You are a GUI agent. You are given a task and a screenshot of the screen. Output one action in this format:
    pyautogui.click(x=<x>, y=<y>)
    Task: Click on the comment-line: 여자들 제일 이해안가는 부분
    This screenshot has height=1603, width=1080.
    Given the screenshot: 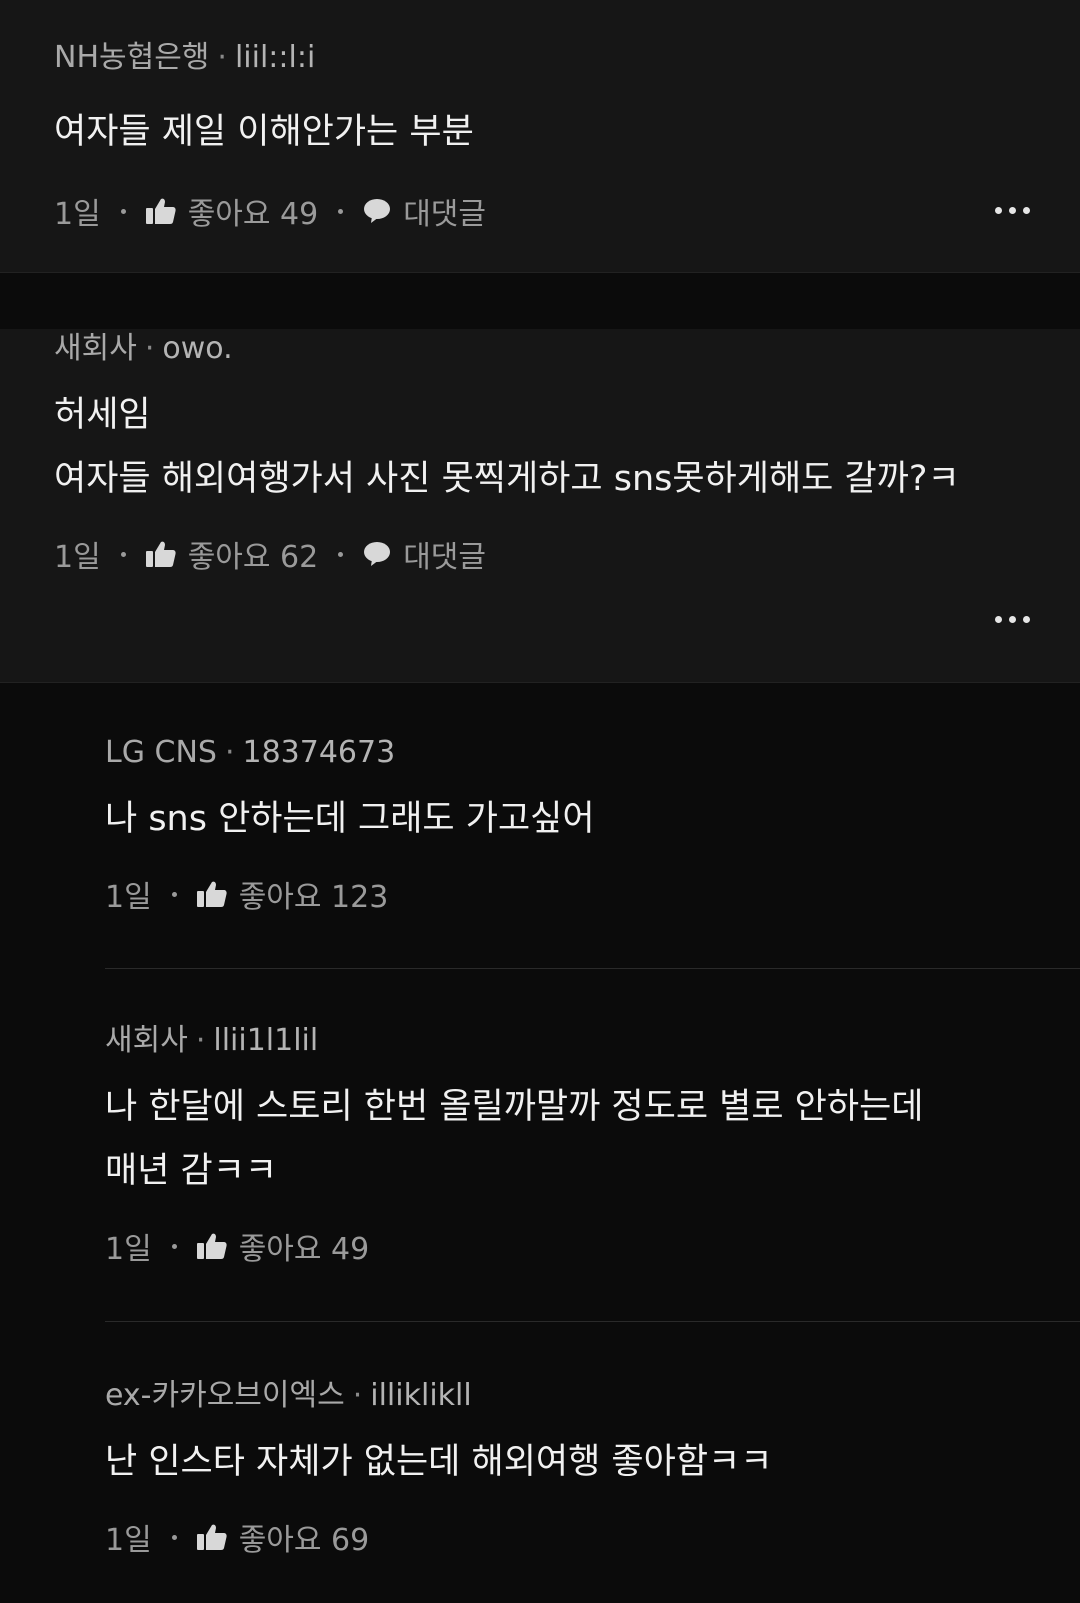 What is the action you would take?
    pyautogui.click(x=264, y=132)
    